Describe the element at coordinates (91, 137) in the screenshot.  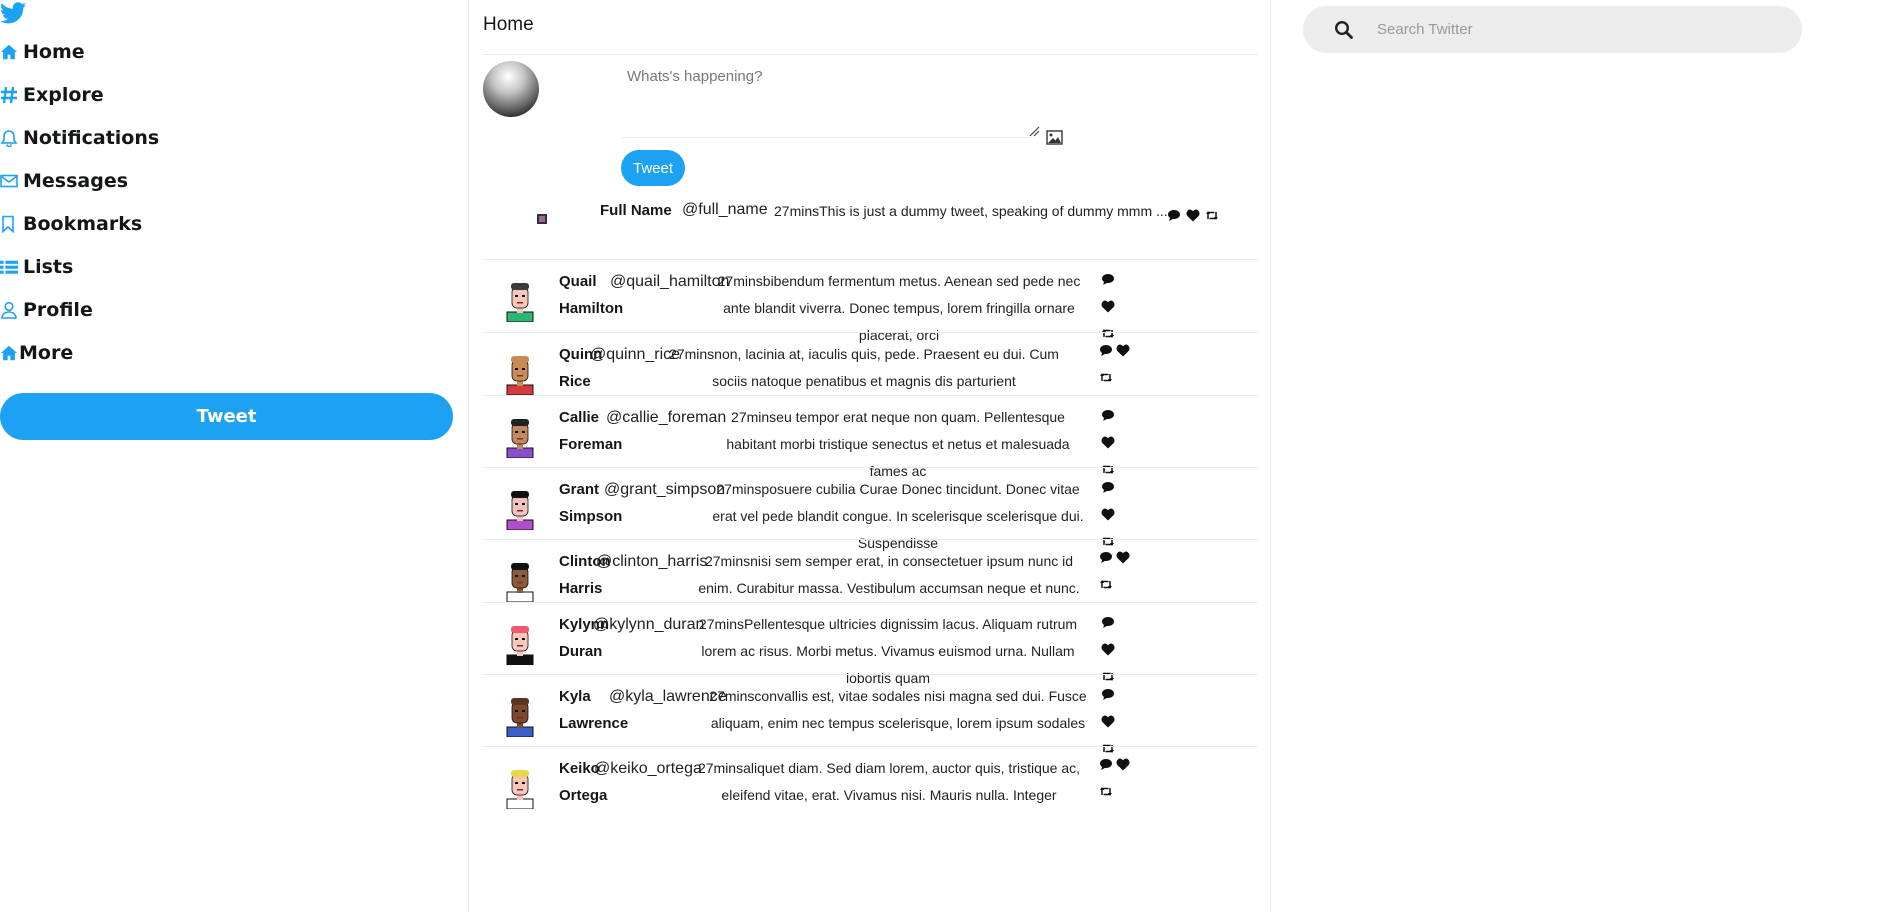
I see `nav-label: Notifications` at that location.